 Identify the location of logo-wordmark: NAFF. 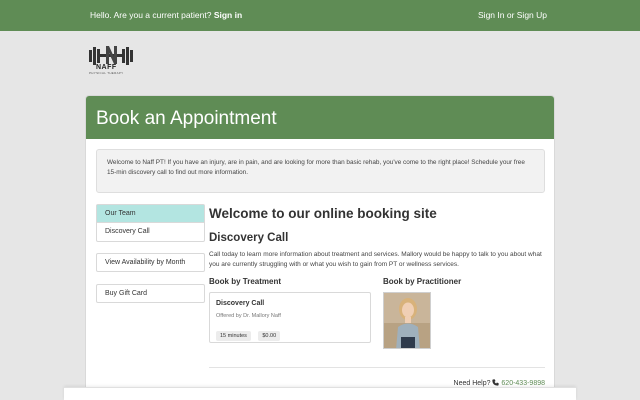
(106, 67).